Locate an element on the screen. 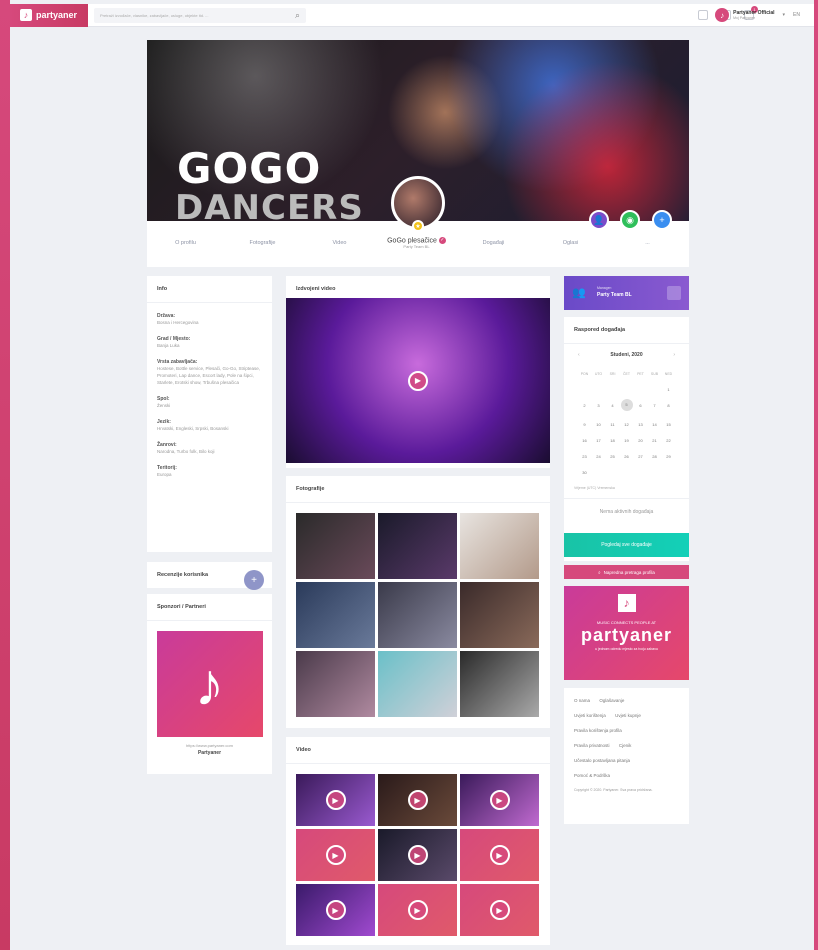 This screenshot has width=818, height=950. calendar-day: 9 is located at coordinates (585, 424).